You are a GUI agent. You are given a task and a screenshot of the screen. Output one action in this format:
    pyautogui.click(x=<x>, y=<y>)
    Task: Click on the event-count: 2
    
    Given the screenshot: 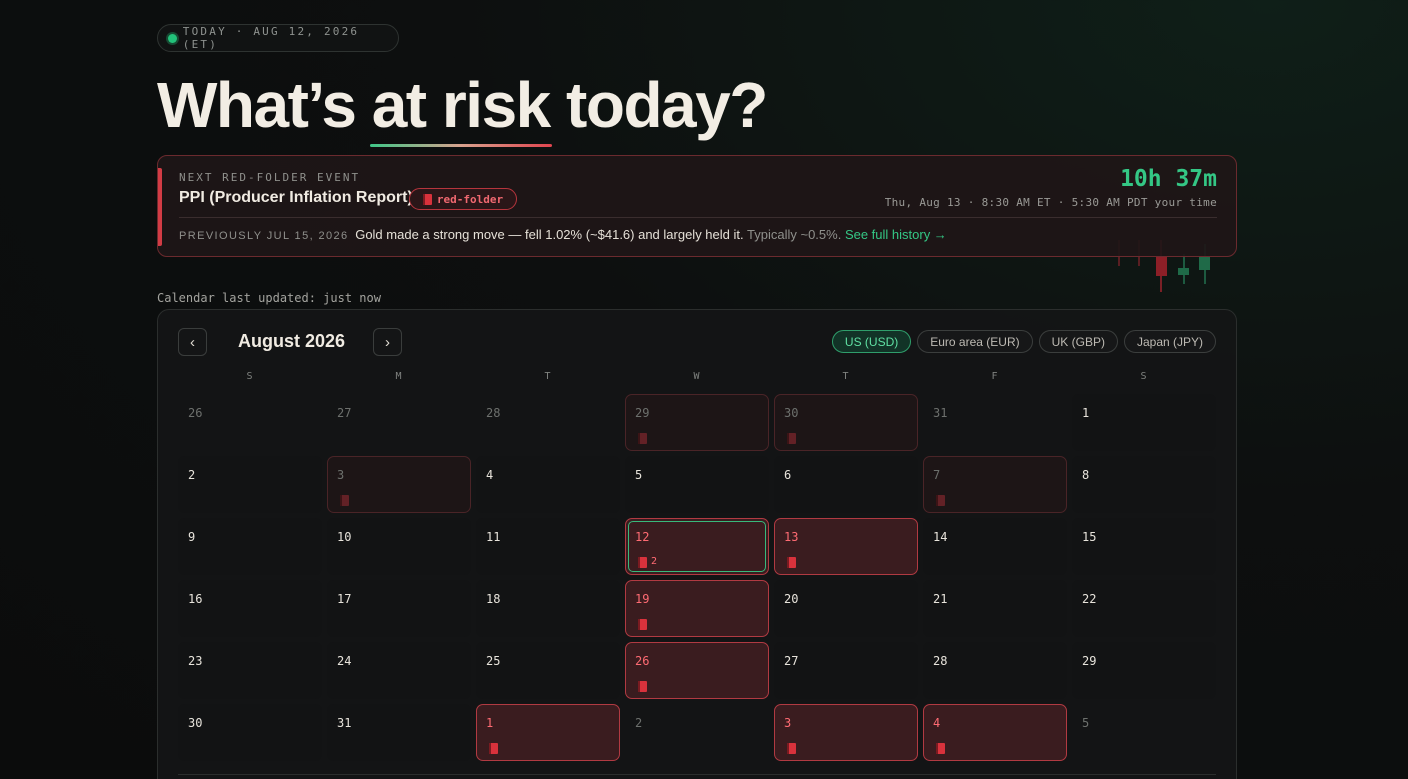 What is the action you would take?
    pyautogui.click(x=654, y=561)
    